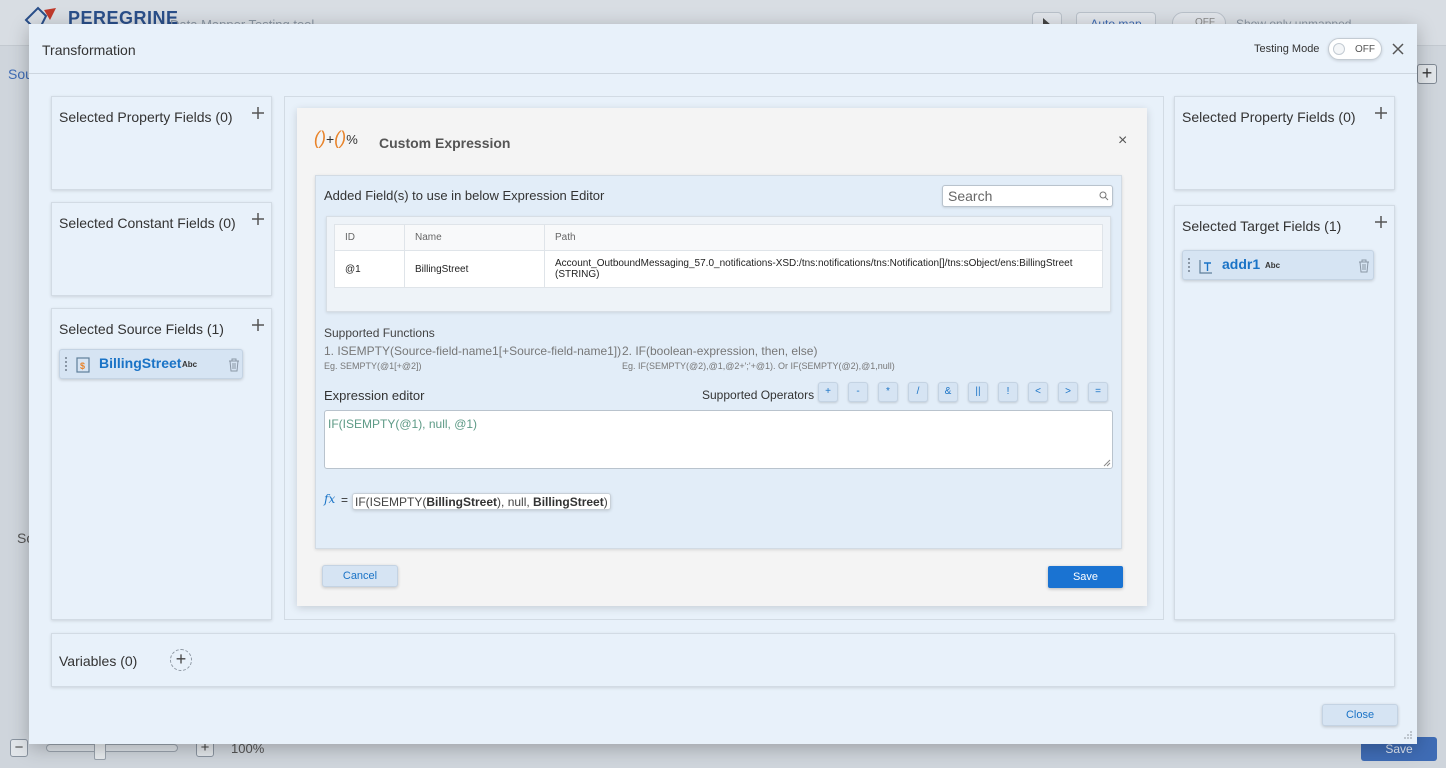 Image resolution: width=1446 pixels, height=768 pixels. I want to click on operator-minus-button: -, so click(858, 392).